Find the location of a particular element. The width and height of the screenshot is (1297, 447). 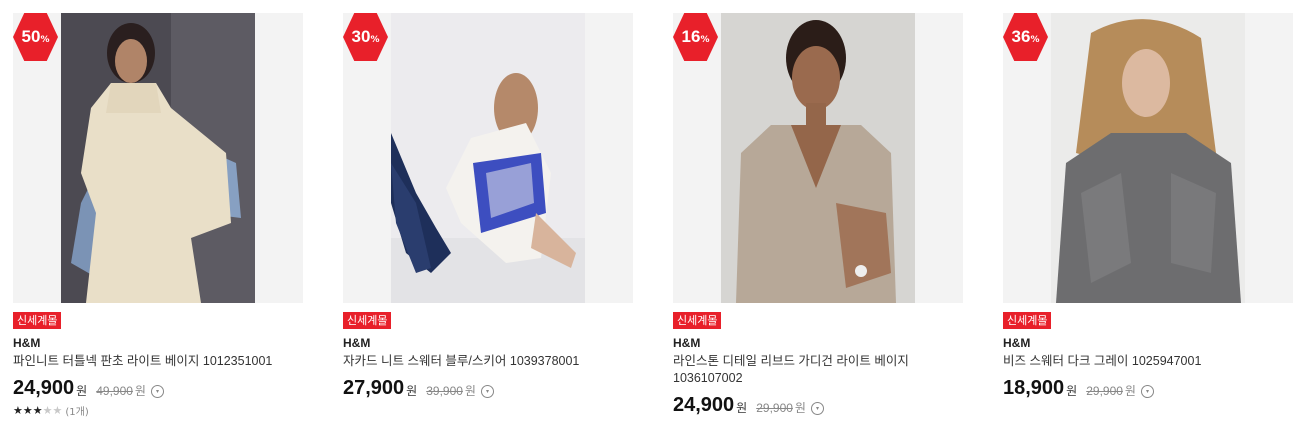

product-name: 자카드 니트 스웨터 블루/스키어 1039378001 is located at coordinates (488, 361).